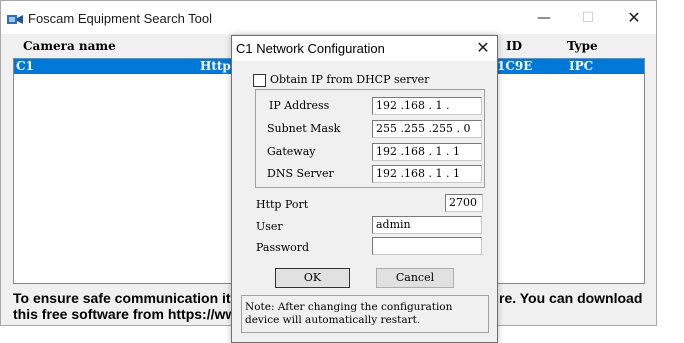 The height and width of the screenshot is (343, 684). I want to click on cancel-button: Cancel, so click(415, 278).